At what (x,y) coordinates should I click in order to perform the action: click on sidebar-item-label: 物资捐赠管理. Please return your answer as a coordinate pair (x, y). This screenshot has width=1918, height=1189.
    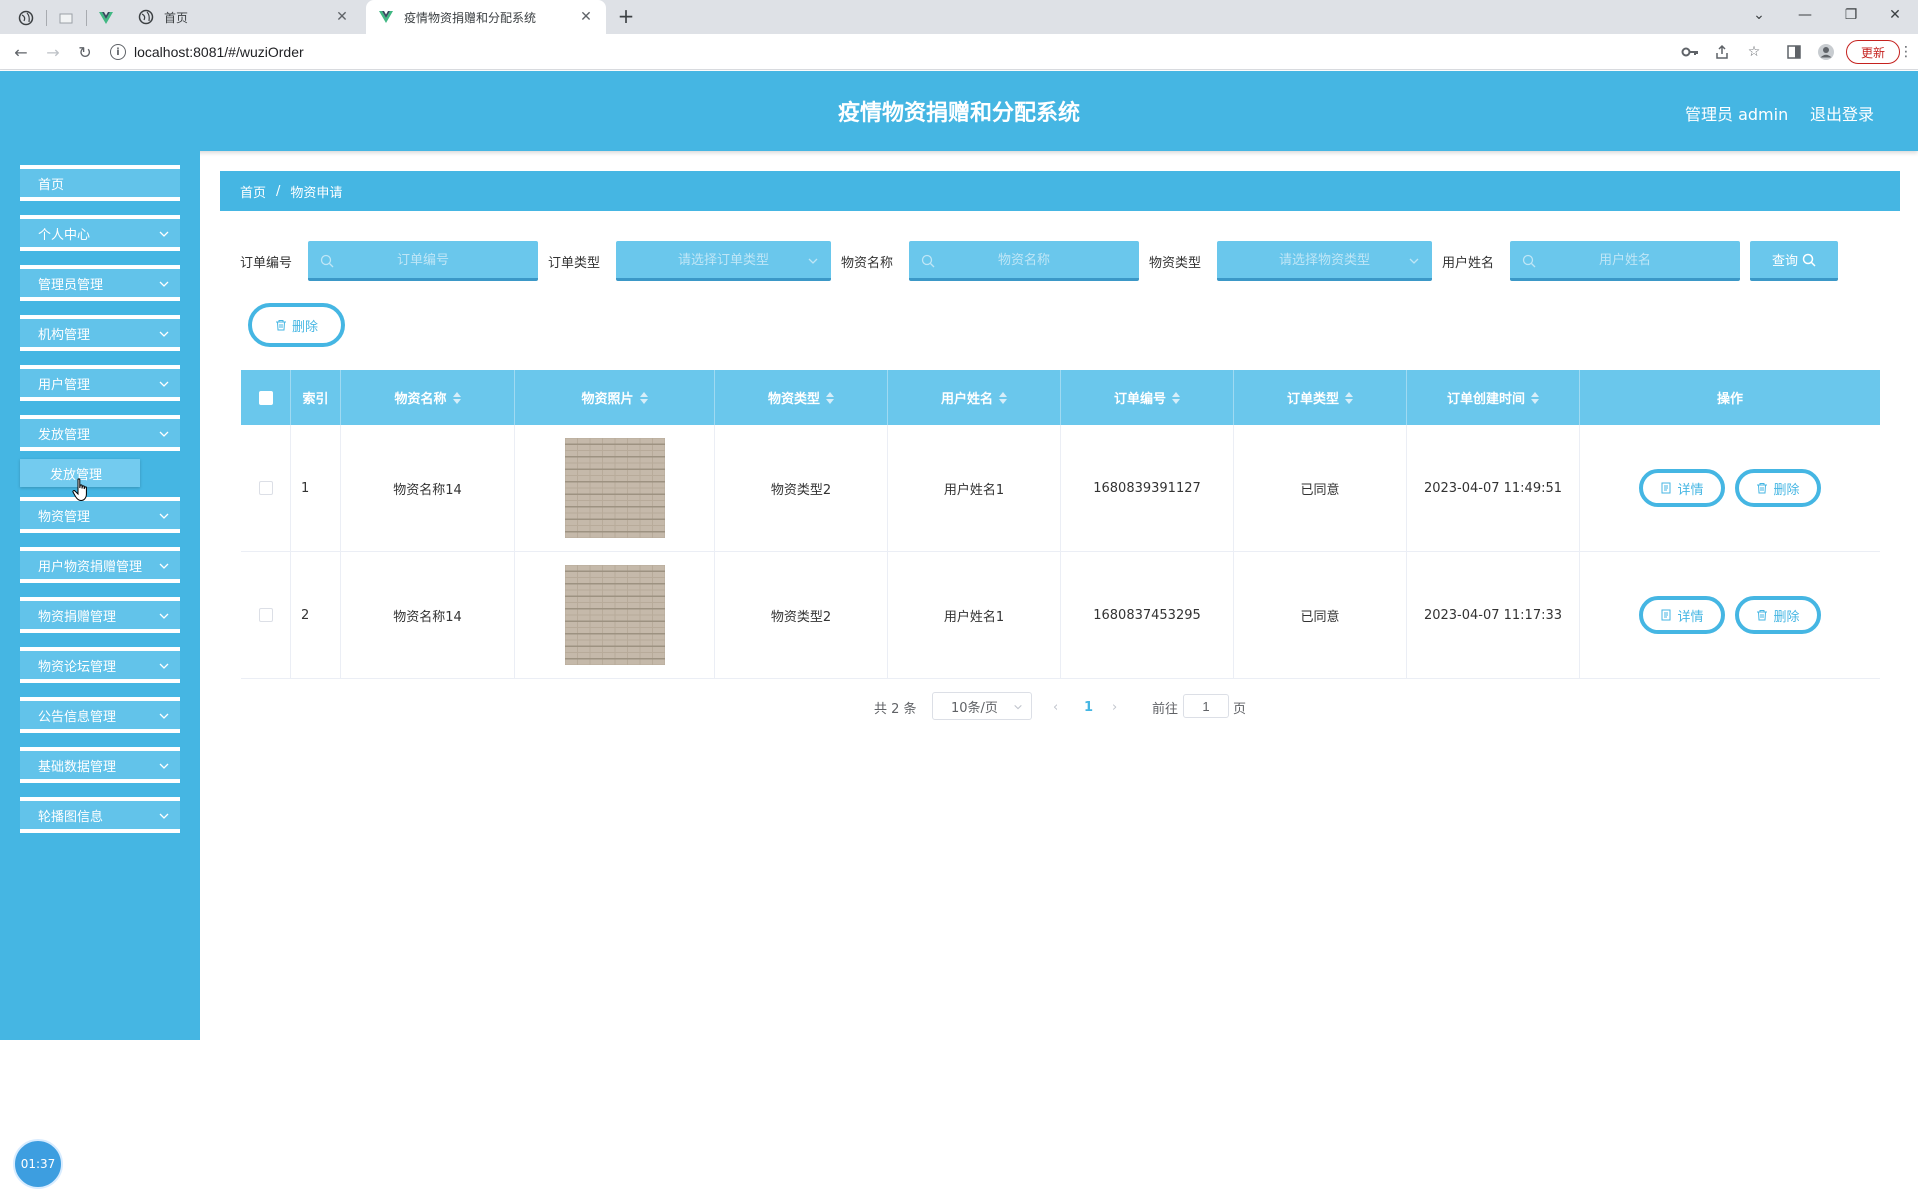
    Looking at the image, I should click on (77, 617).